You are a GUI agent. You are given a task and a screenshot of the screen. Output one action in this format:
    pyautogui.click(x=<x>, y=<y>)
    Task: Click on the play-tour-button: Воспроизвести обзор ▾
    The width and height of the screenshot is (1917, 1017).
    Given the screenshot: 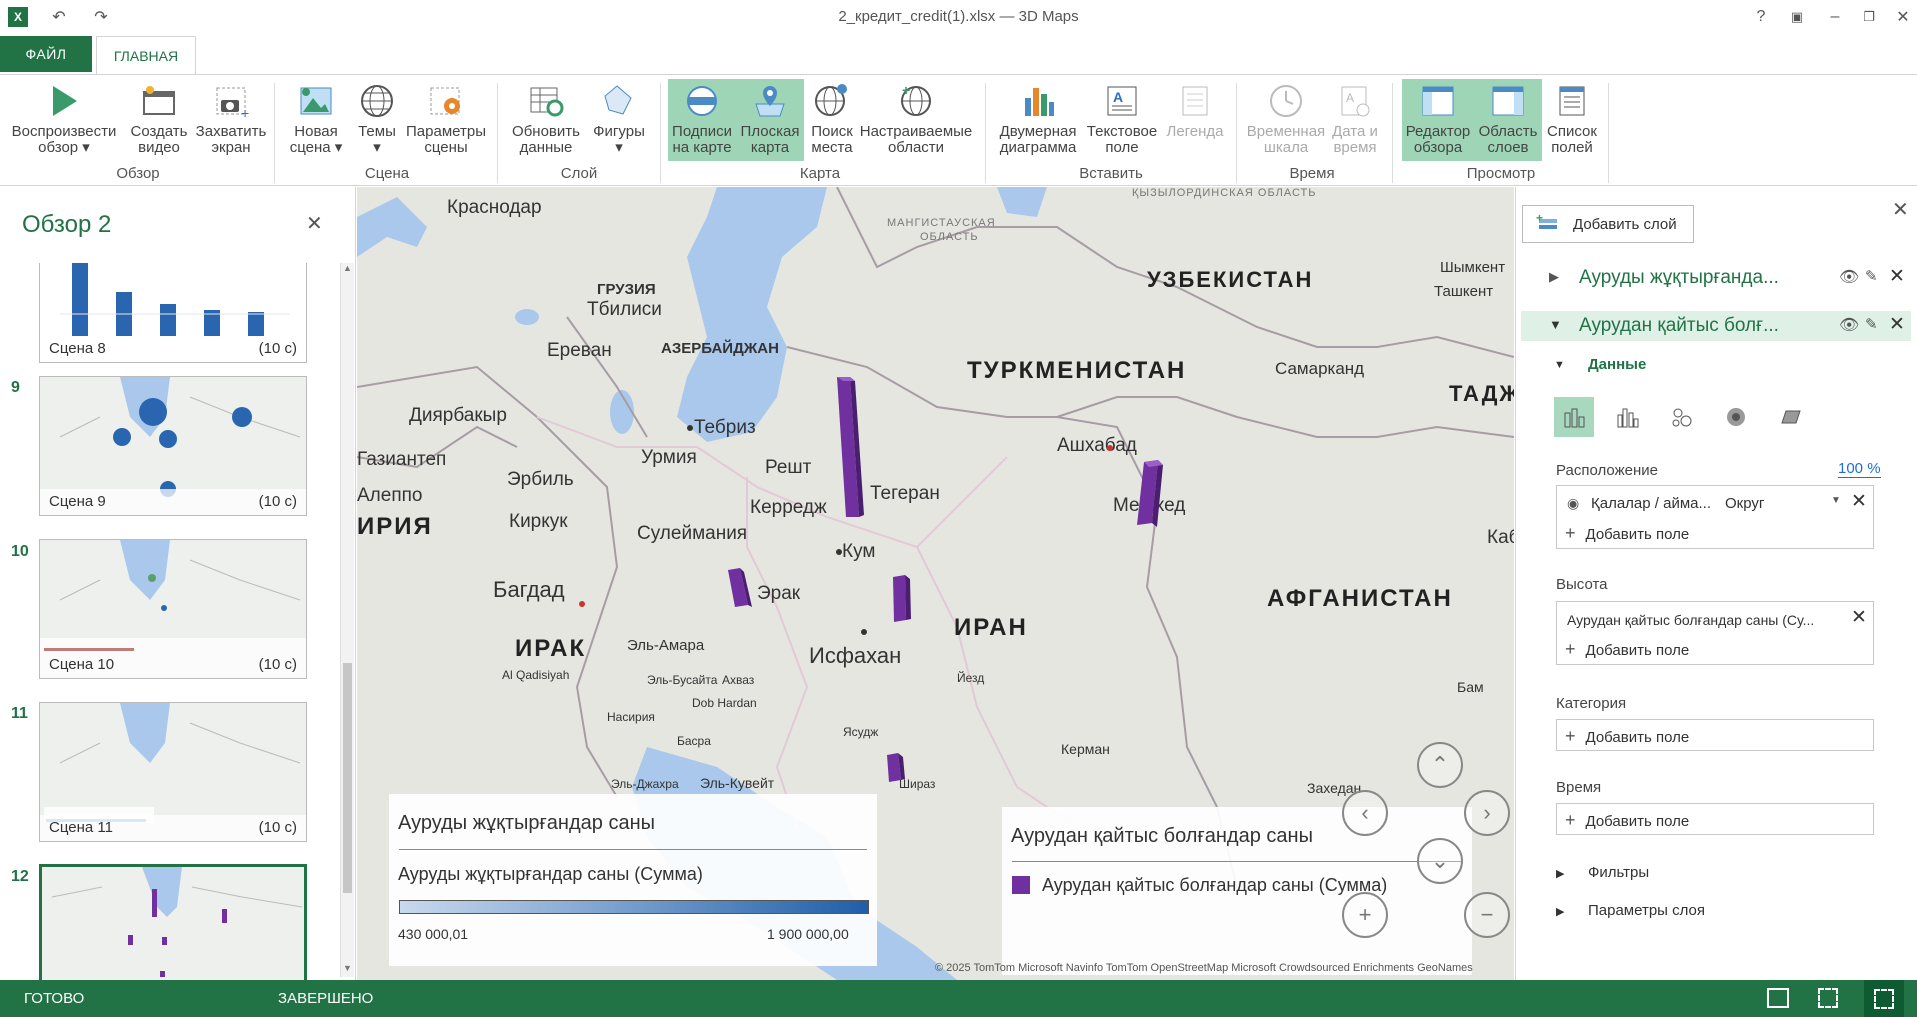 What is the action you would take?
    pyautogui.click(x=64, y=120)
    